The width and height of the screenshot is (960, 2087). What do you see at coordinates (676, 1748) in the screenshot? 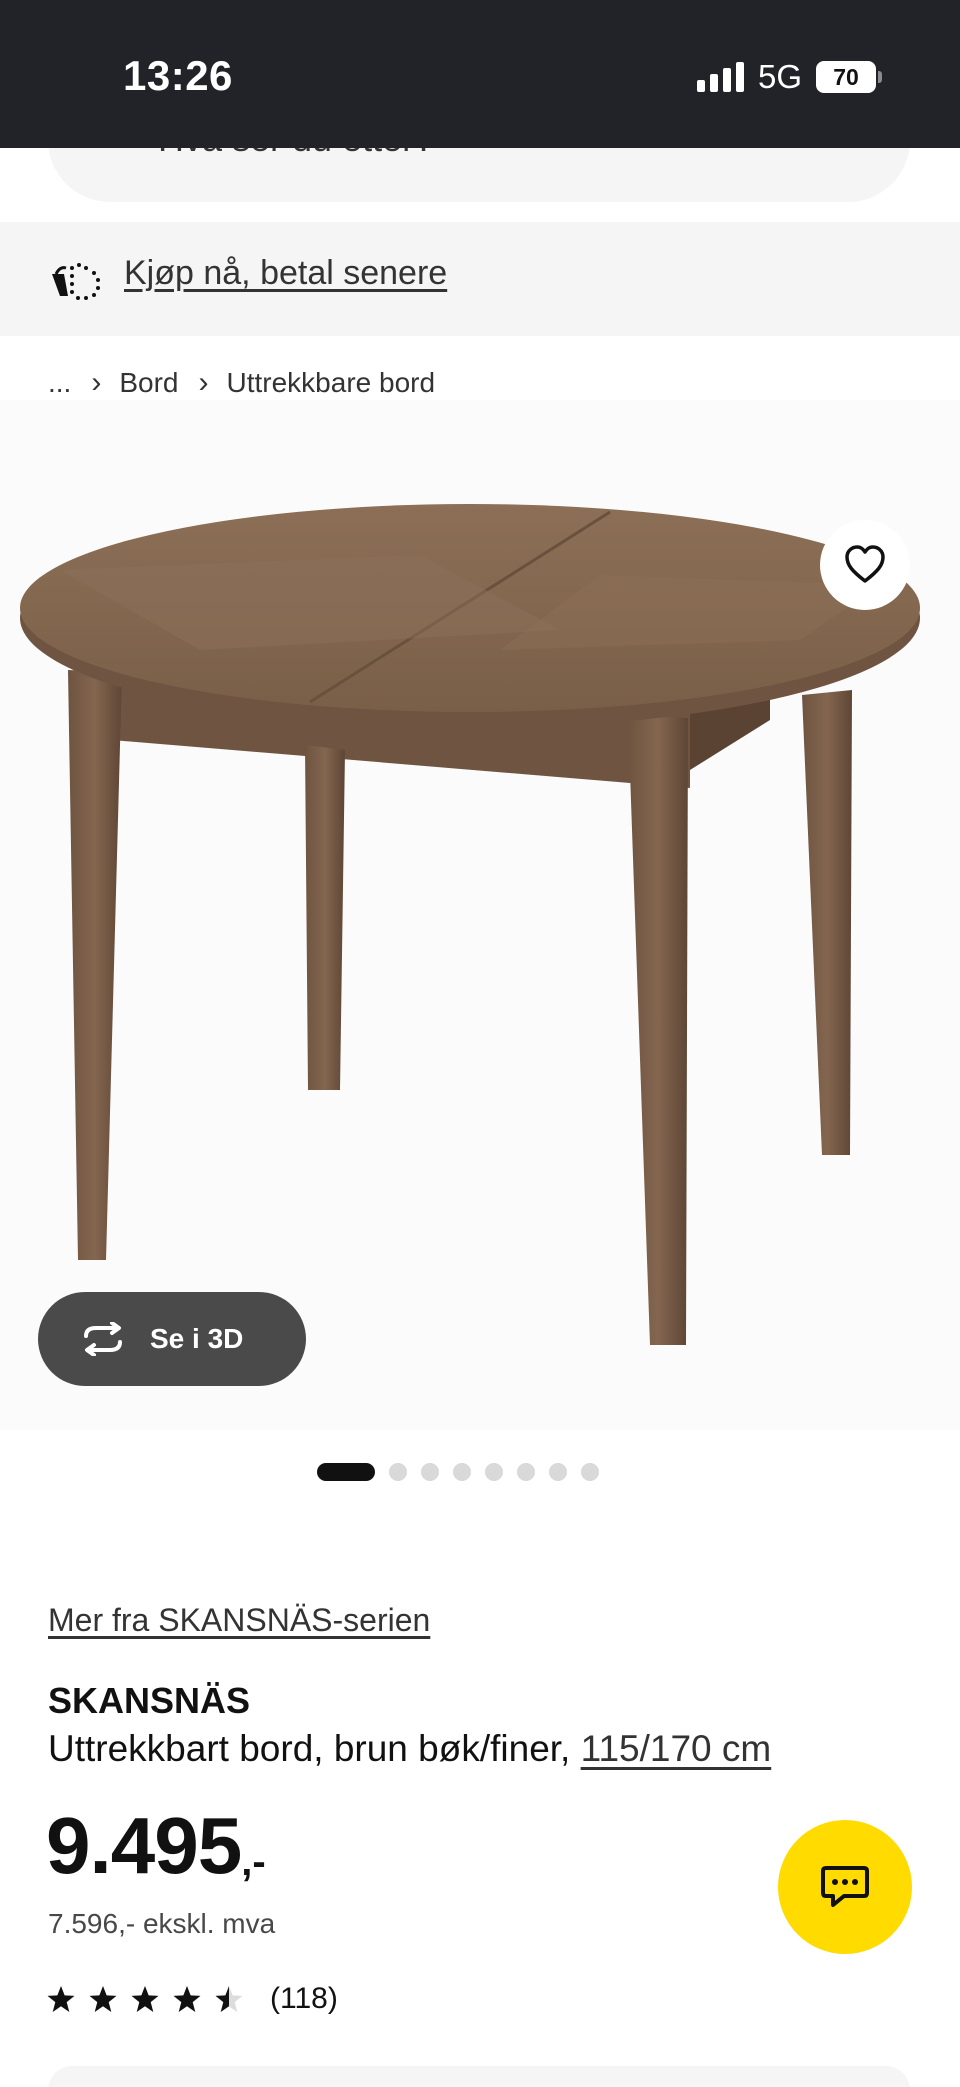
I see `size-link: 115/170 cm` at bounding box center [676, 1748].